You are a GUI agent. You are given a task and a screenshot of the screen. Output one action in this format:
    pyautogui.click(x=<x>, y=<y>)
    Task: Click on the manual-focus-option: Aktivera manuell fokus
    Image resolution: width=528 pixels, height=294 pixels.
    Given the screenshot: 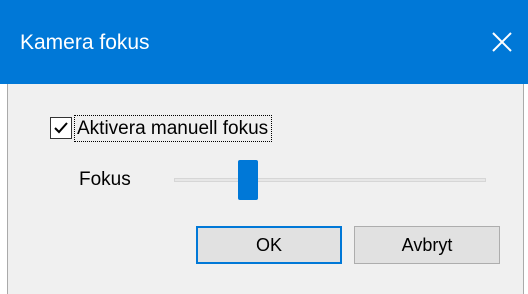 What is the action you would take?
    pyautogui.click(x=161, y=128)
    